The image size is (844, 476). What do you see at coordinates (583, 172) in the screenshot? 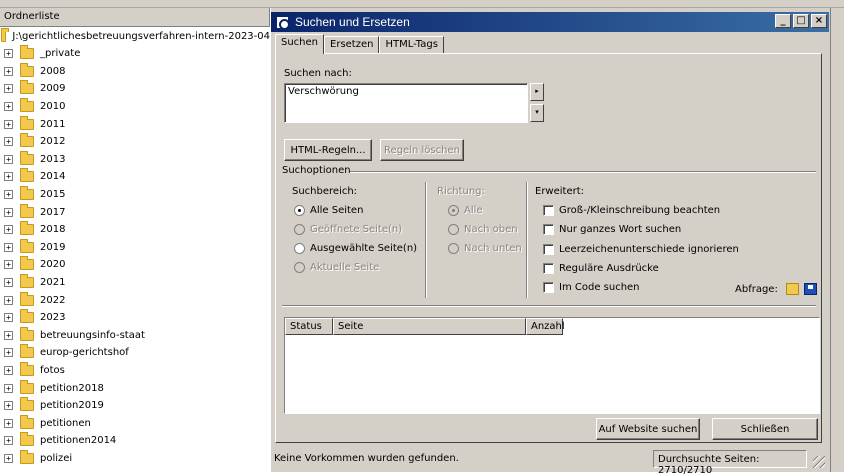
I see `search-options-divider` at bounding box center [583, 172].